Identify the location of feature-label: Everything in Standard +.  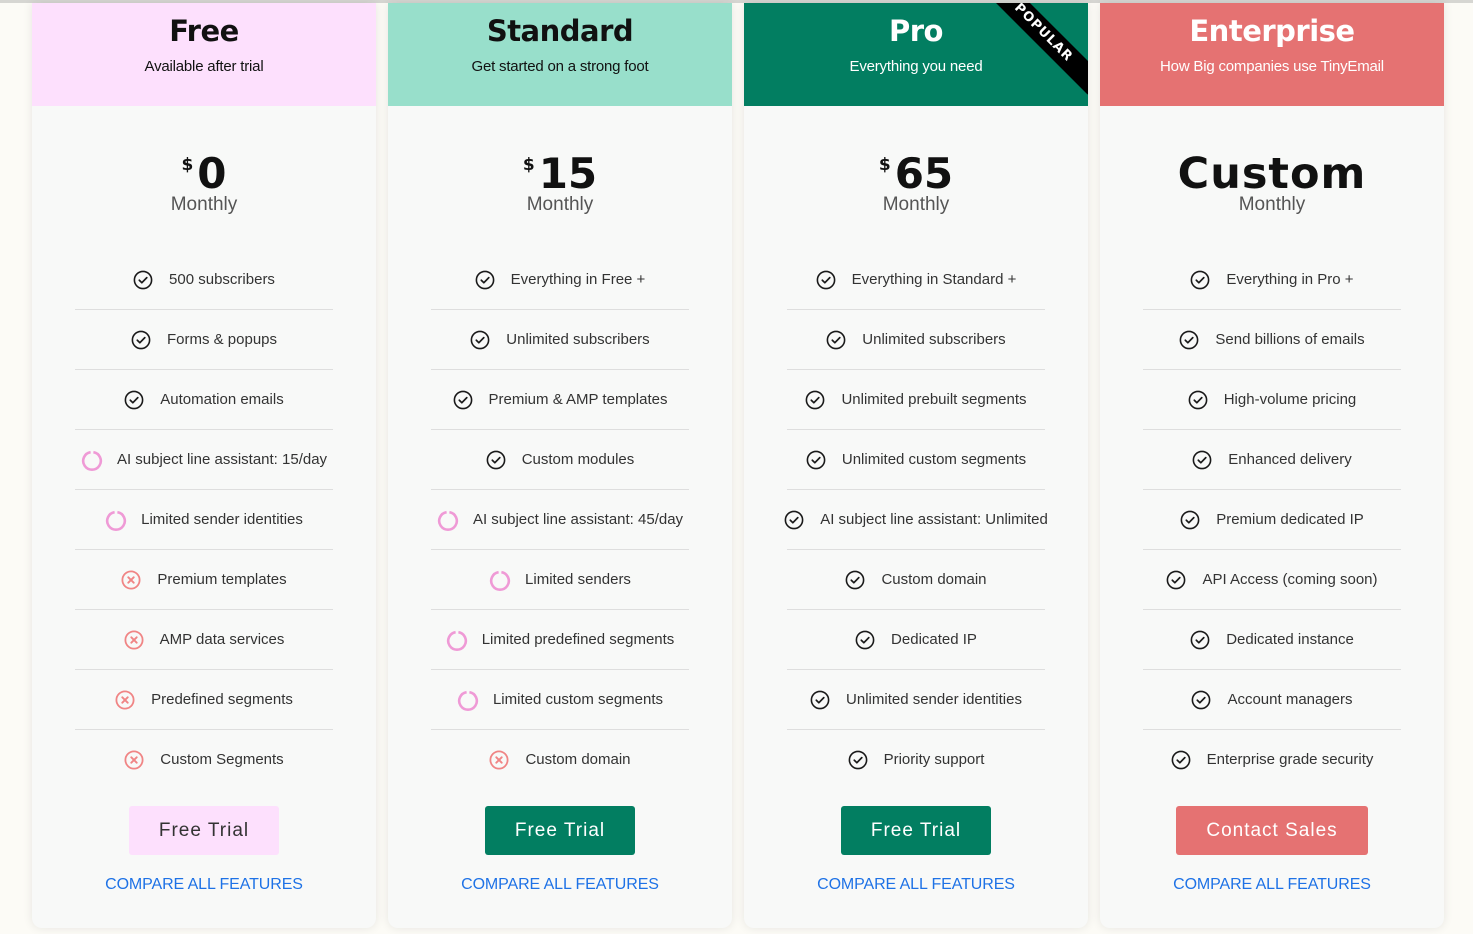
(934, 279).